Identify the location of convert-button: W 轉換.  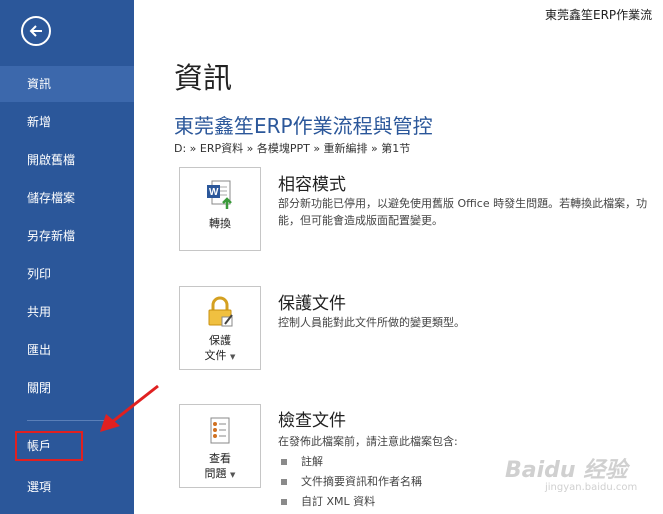
(220, 209).